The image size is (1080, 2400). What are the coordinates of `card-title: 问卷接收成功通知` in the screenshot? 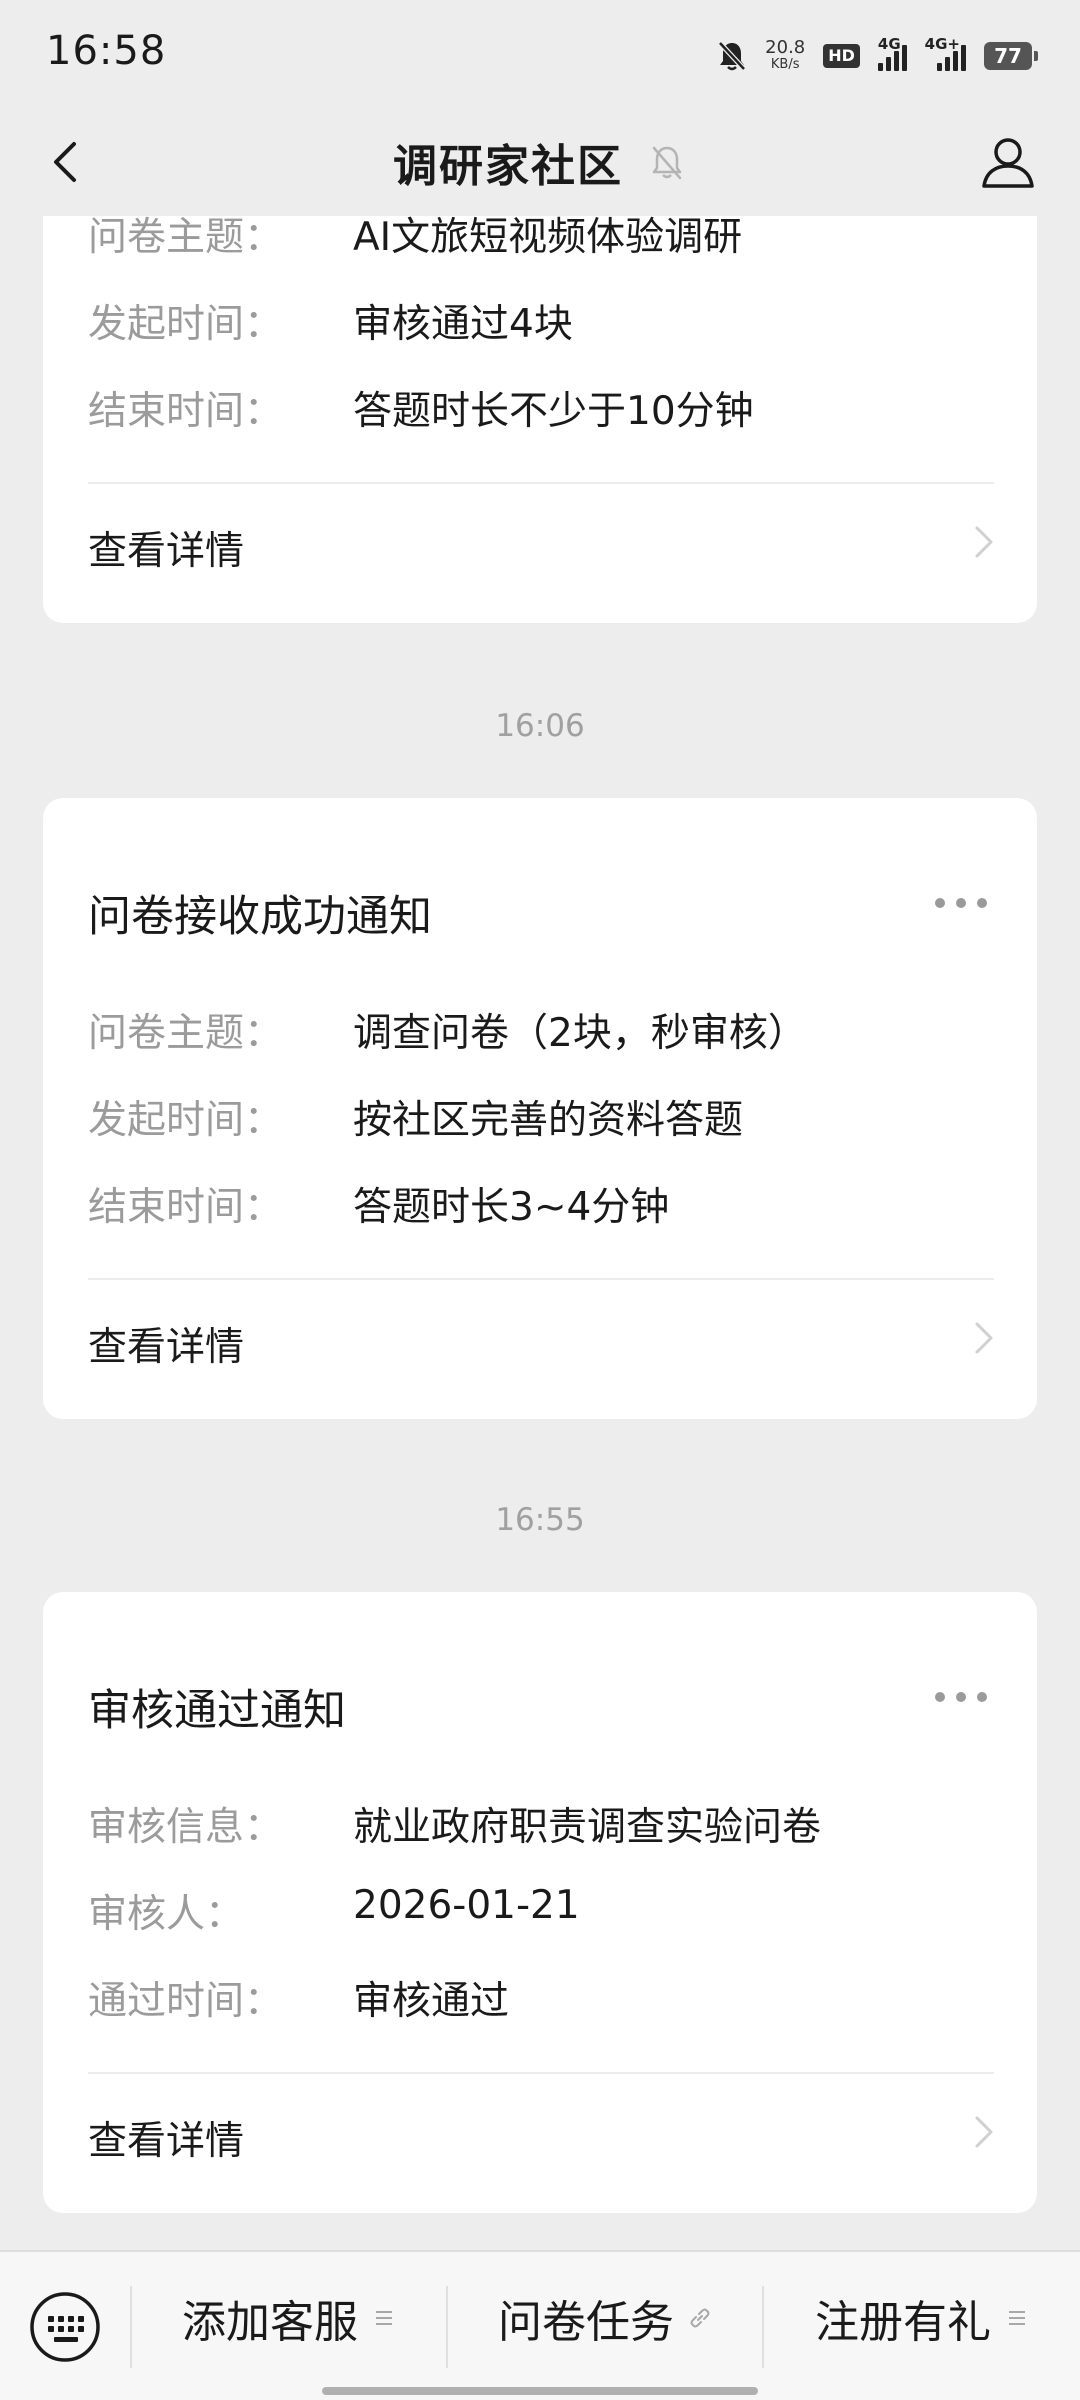 It's located at (260, 917).